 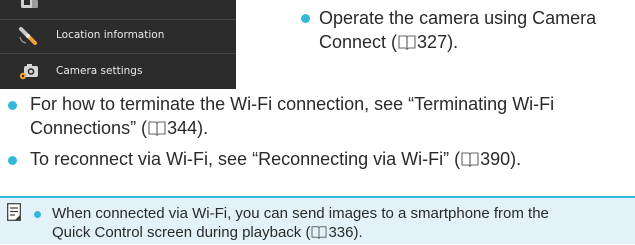 What do you see at coordinates (453, 42) in the screenshot?
I see `operate-camera-line2-post: ).` at bounding box center [453, 42].